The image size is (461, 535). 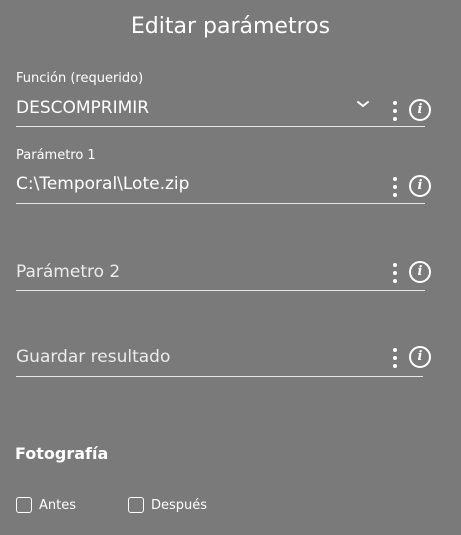 What do you see at coordinates (395, 358) in the screenshot?
I see `save-result-menu-icon` at bounding box center [395, 358].